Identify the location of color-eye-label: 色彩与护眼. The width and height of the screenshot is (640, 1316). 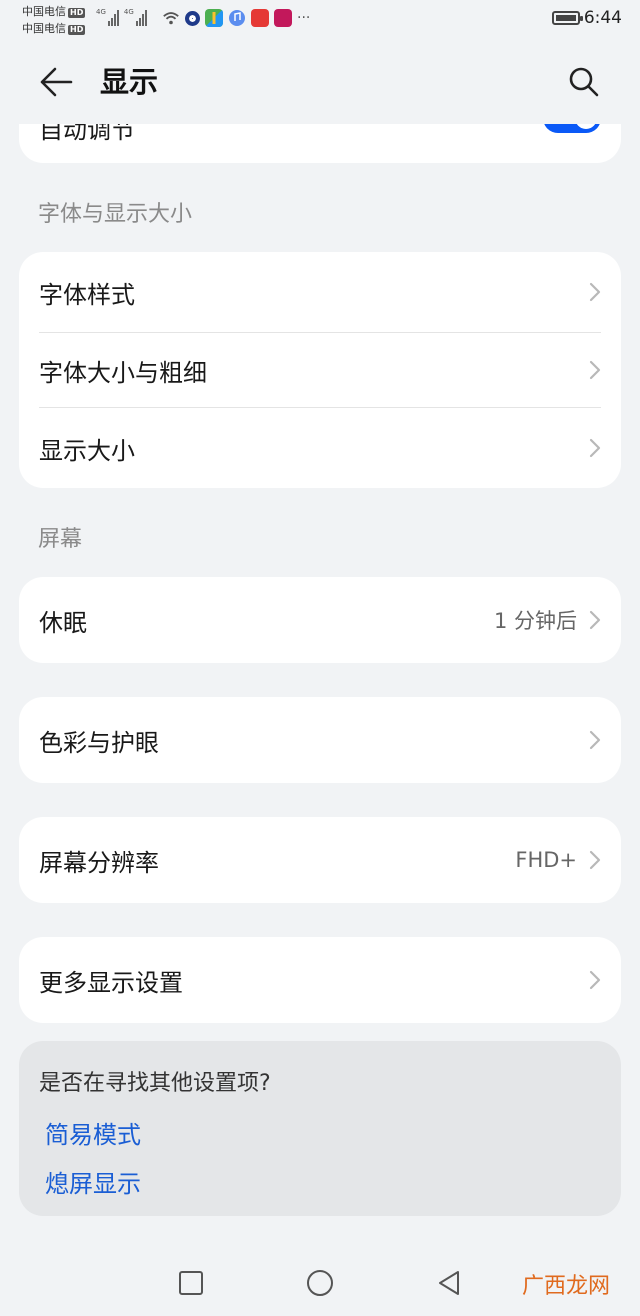
(99, 742).